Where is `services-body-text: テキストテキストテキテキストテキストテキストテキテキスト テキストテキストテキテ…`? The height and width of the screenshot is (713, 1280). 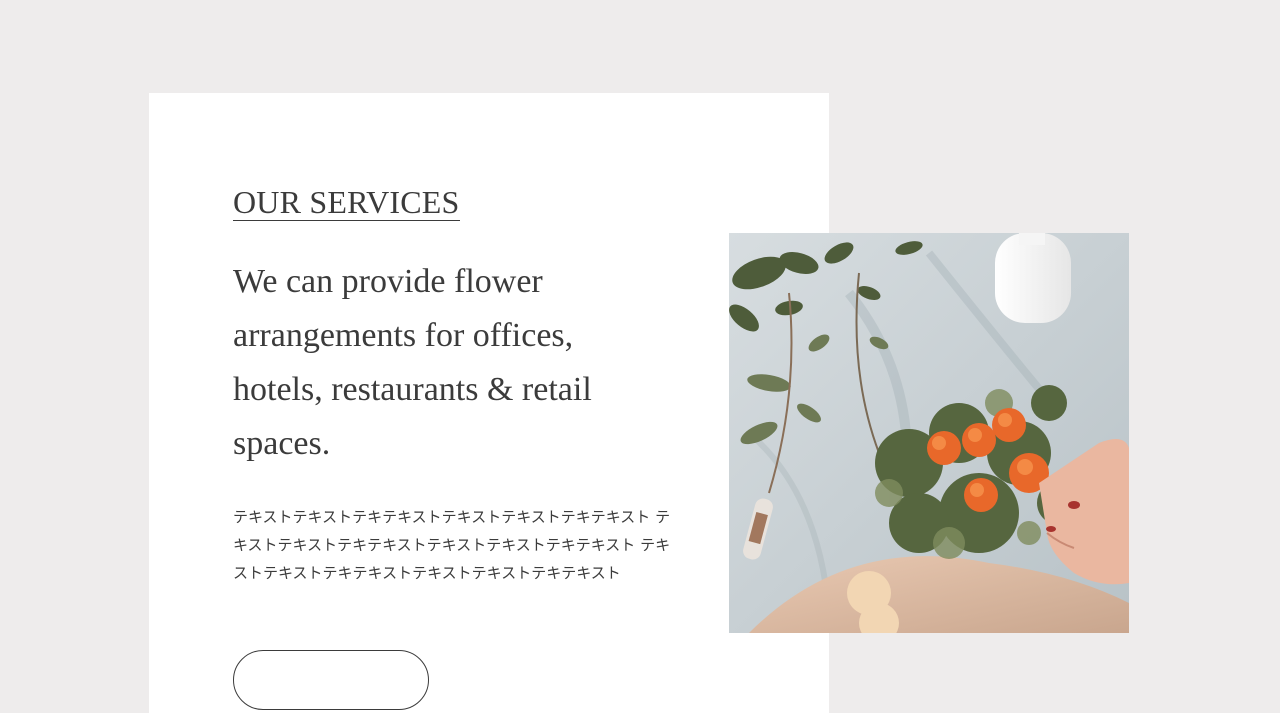
services-body-text: テキストテキストテキテキストテキストテキストテキテキスト テキストテキストテキテ… is located at coordinates (452, 545).